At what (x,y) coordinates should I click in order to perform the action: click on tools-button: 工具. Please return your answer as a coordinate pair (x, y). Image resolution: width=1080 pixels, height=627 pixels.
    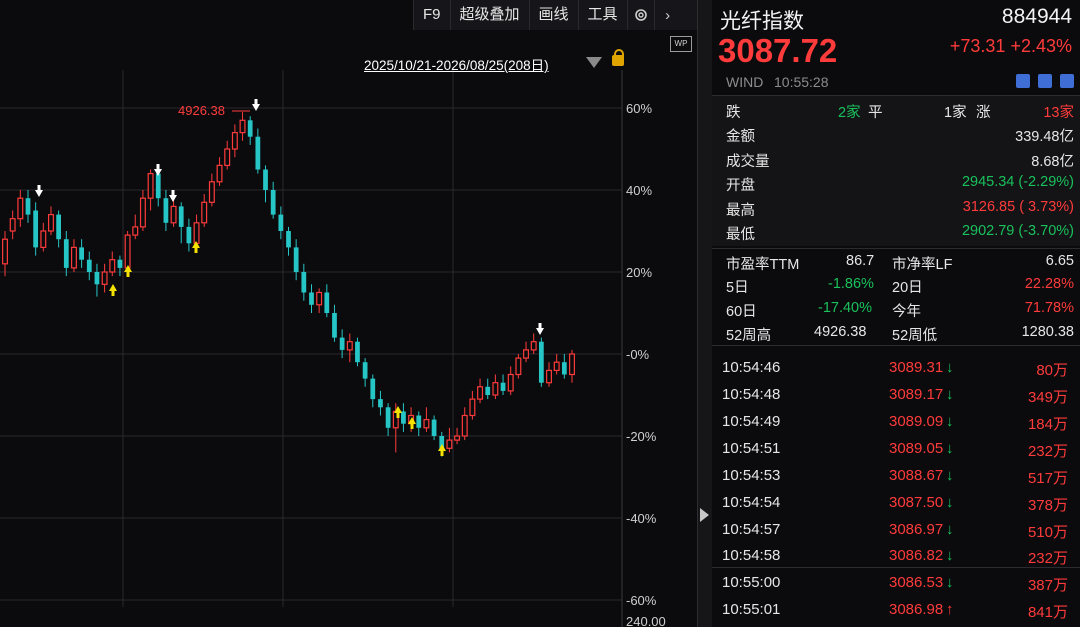
    Looking at the image, I should click on (603, 15).